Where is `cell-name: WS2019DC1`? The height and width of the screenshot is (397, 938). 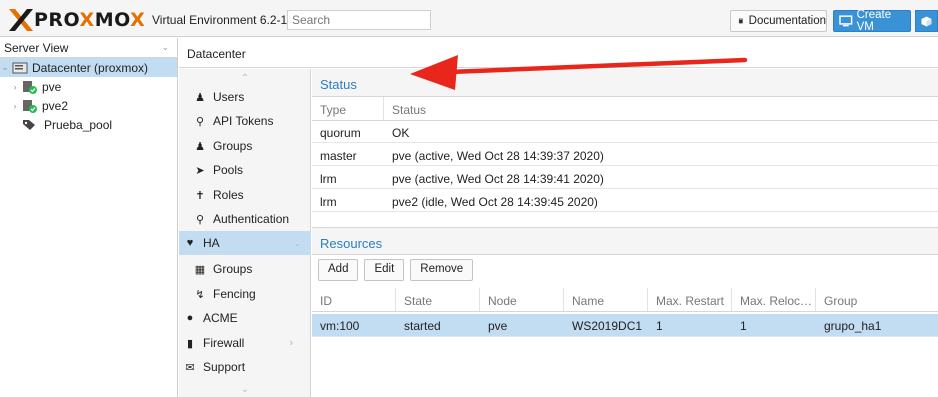
cell-name: WS2019DC1 is located at coordinates (607, 326).